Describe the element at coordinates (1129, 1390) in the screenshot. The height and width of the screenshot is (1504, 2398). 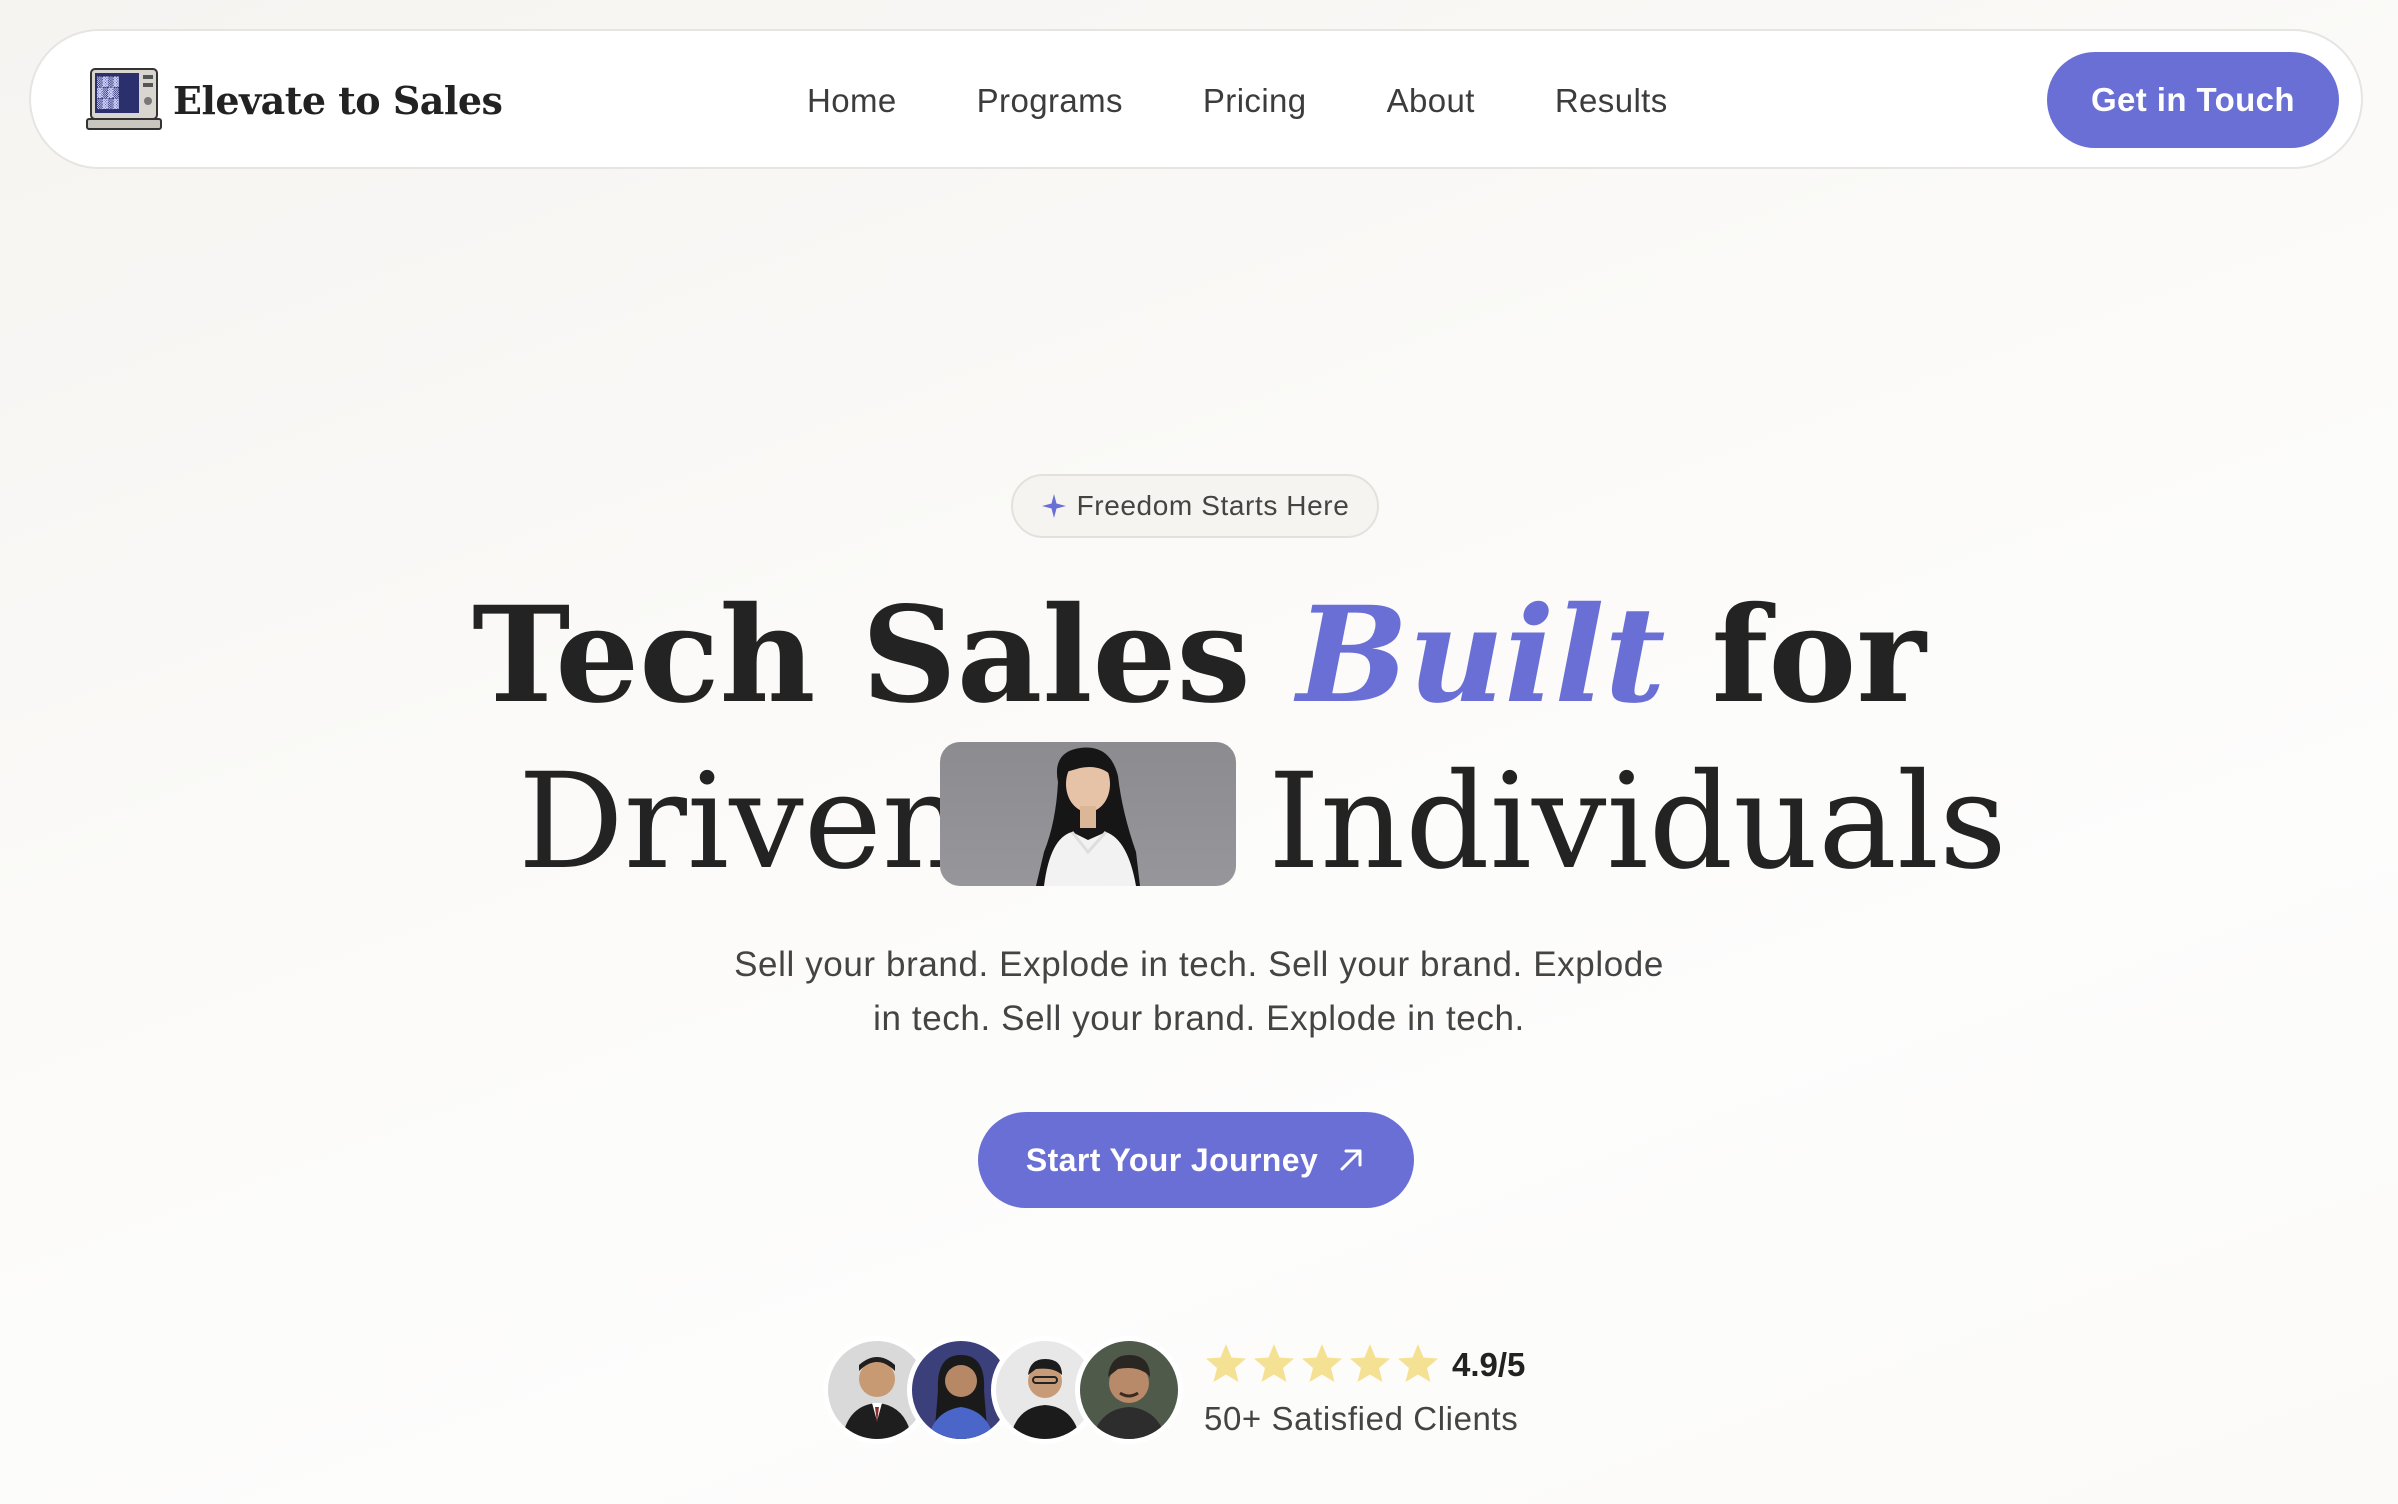
I see `avatar` at that location.